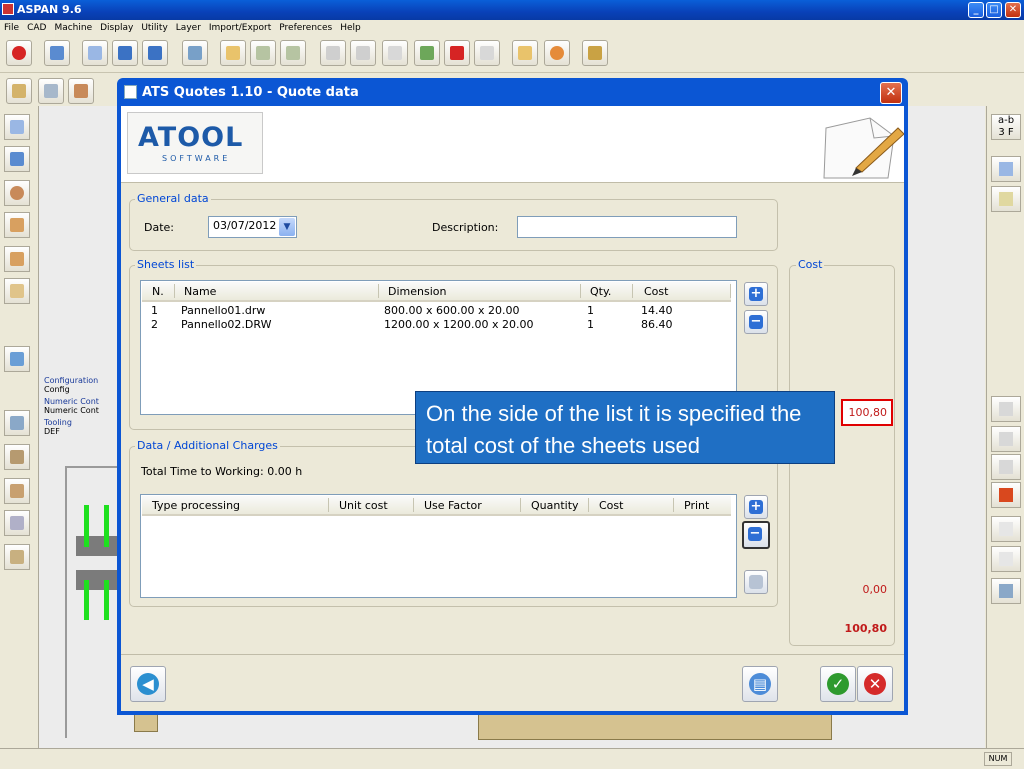  I want to click on view-3d-button, so click(1006, 409).